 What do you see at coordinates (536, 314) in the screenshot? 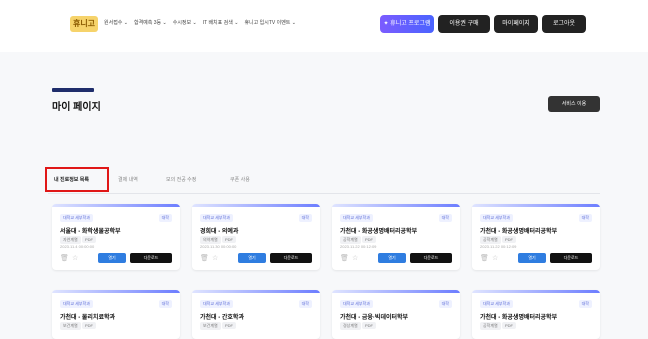
I see `career-card: 대학교 세부학과 대학 가천대 - 화공생명배터리공학부 공학계열 PDF` at bounding box center [536, 314].